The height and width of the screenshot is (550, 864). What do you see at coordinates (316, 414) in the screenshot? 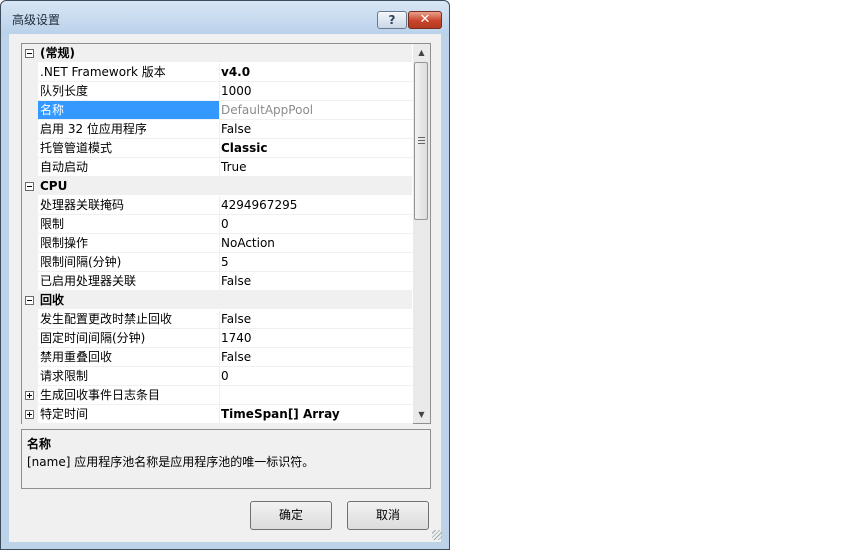
I see `property-value: TimeSpan[] Array` at bounding box center [316, 414].